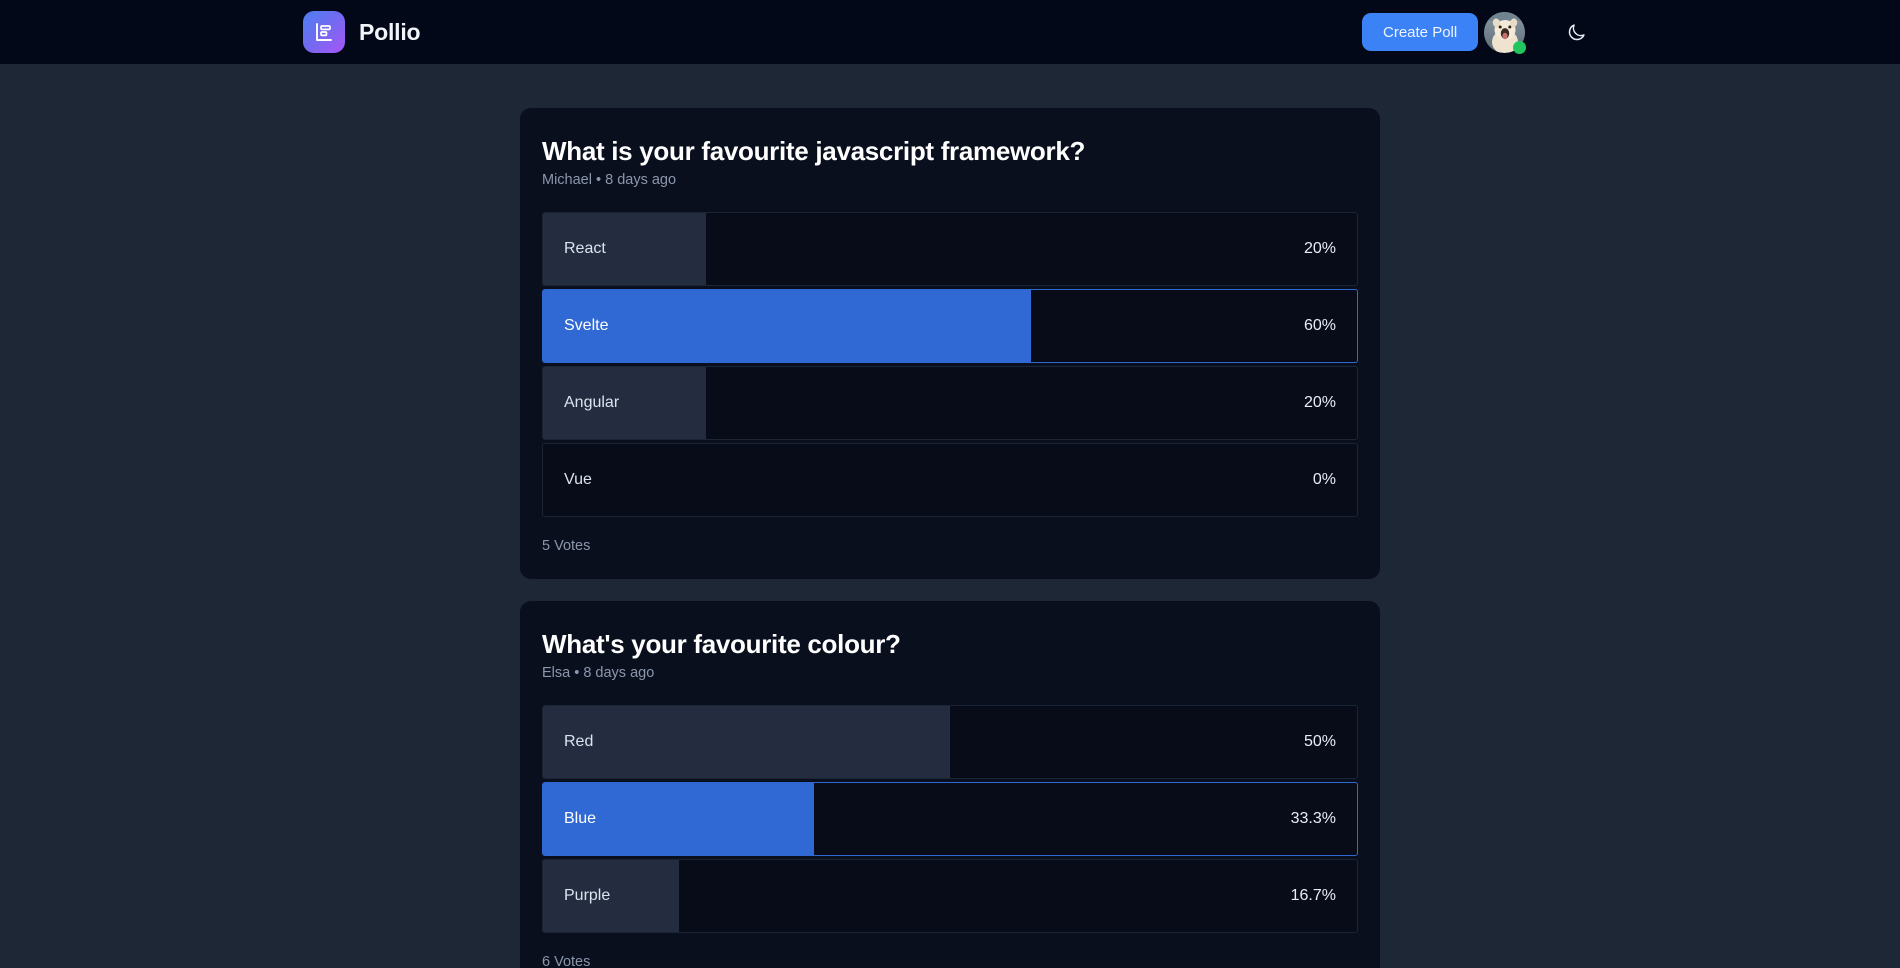 The width and height of the screenshot is (1900, 968). Describe the element at coordinates (1324, 479) in the screenshot. I see `poll-option-percent: 0%` at that location.